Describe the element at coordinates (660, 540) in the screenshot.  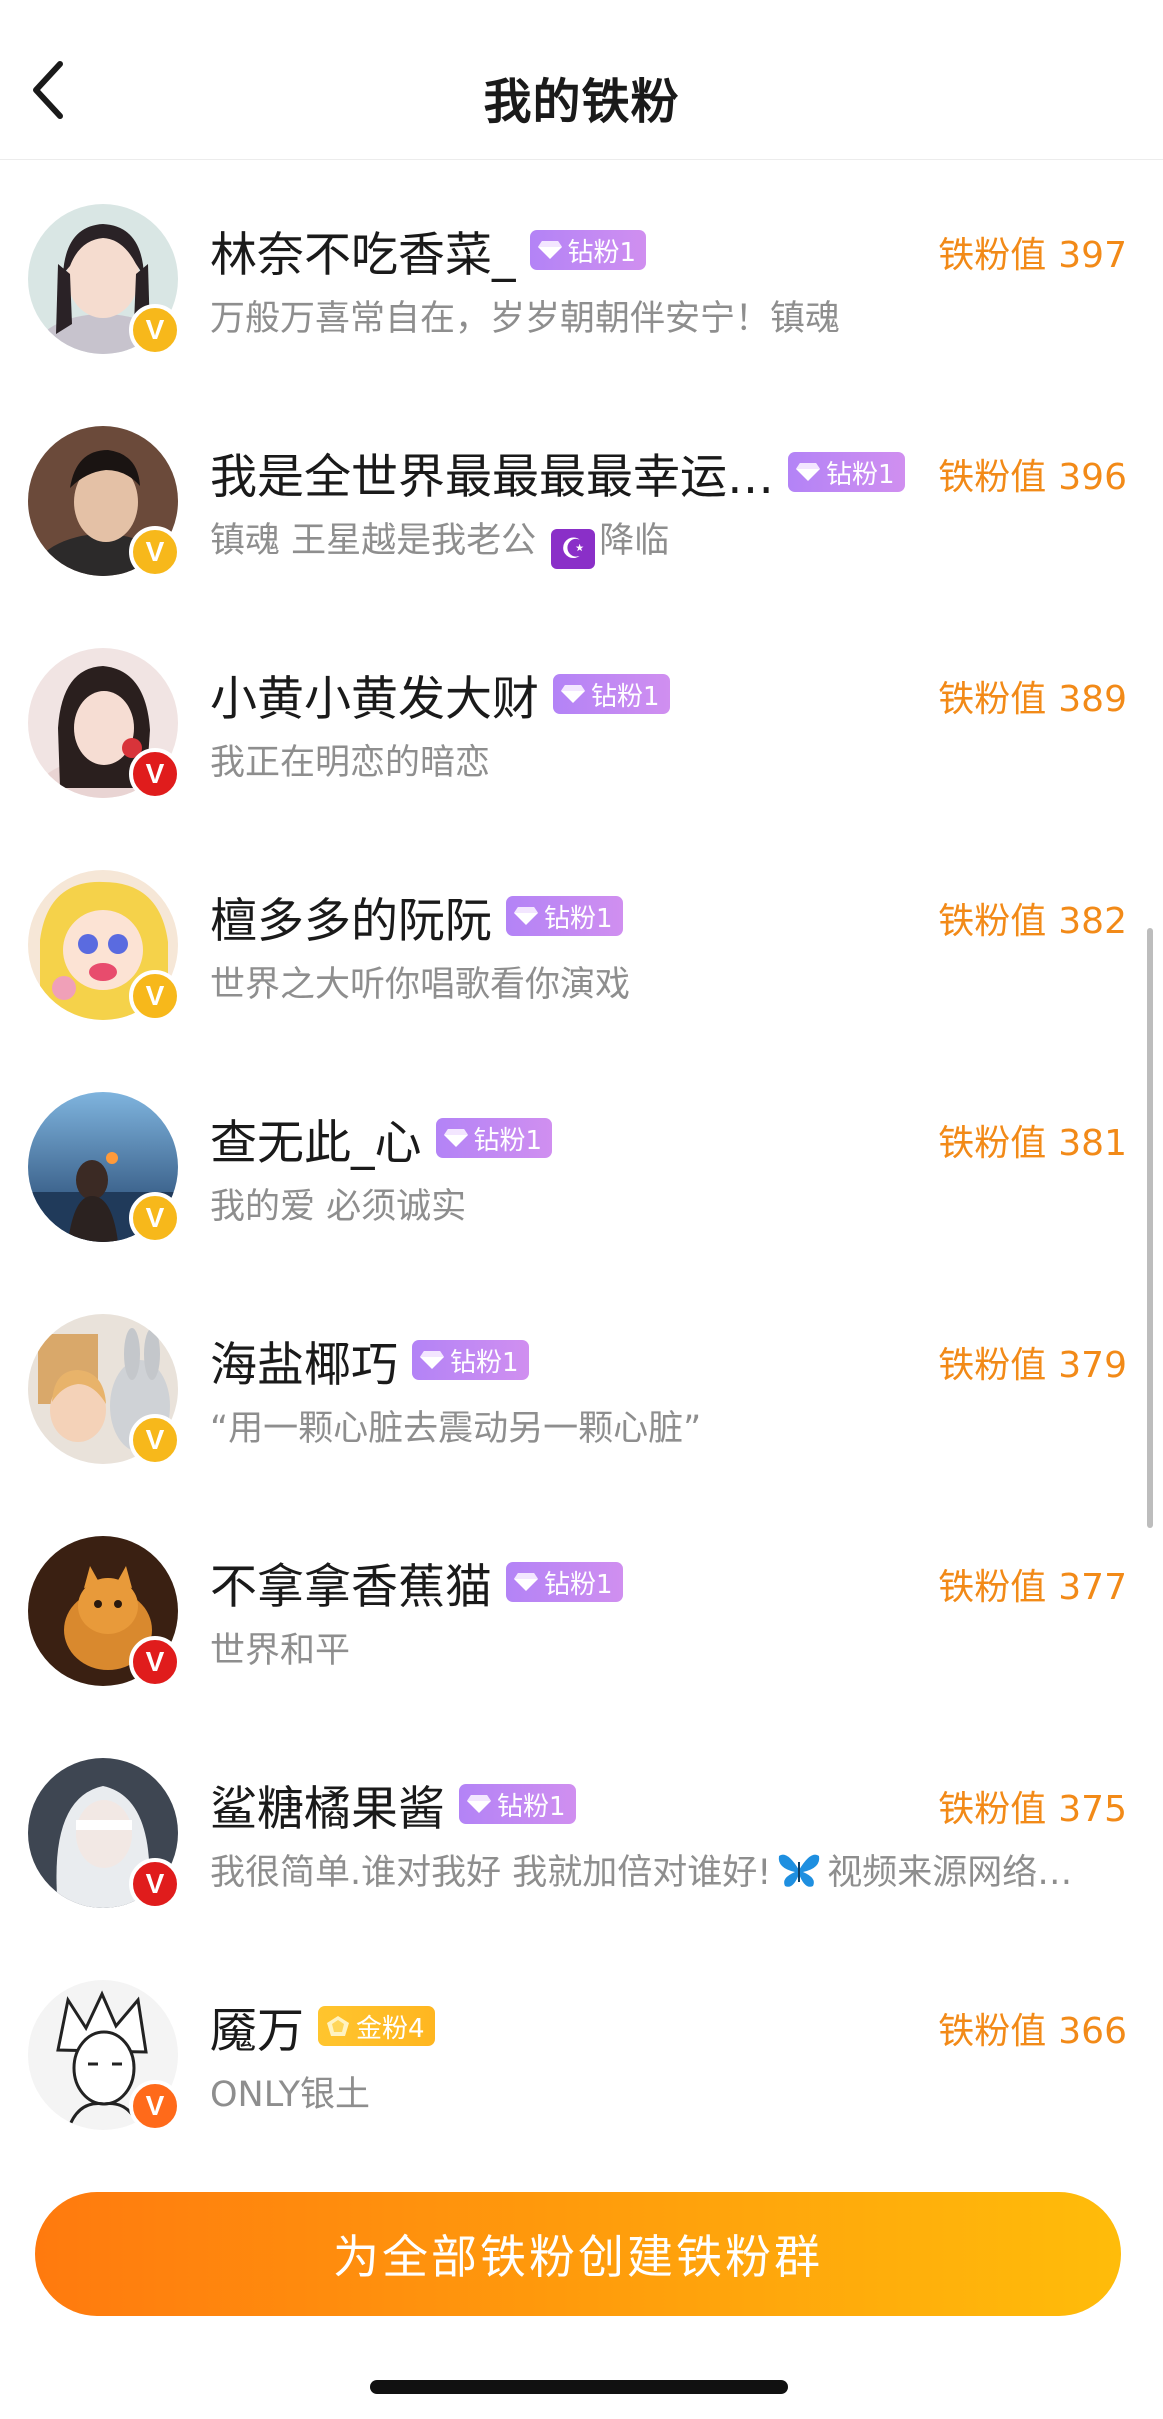
I see `fan-bio: 镇魂 王星越是我老公 ☪ 降临` at that location.